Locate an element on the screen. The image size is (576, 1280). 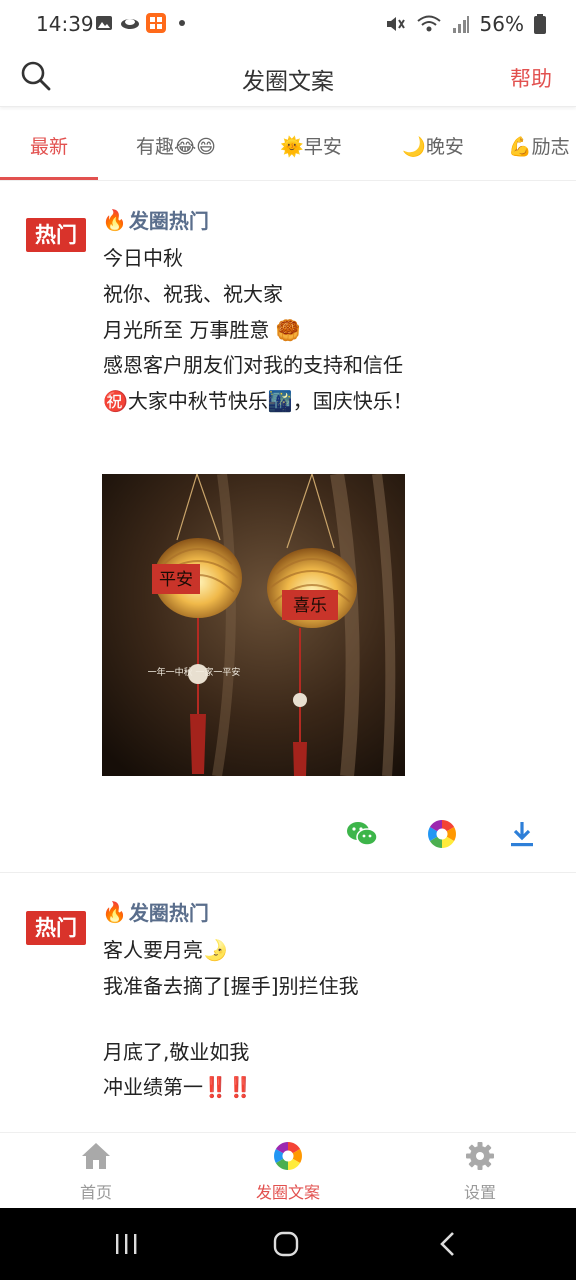
moments-share-icon is located at coordinates (442, 834).